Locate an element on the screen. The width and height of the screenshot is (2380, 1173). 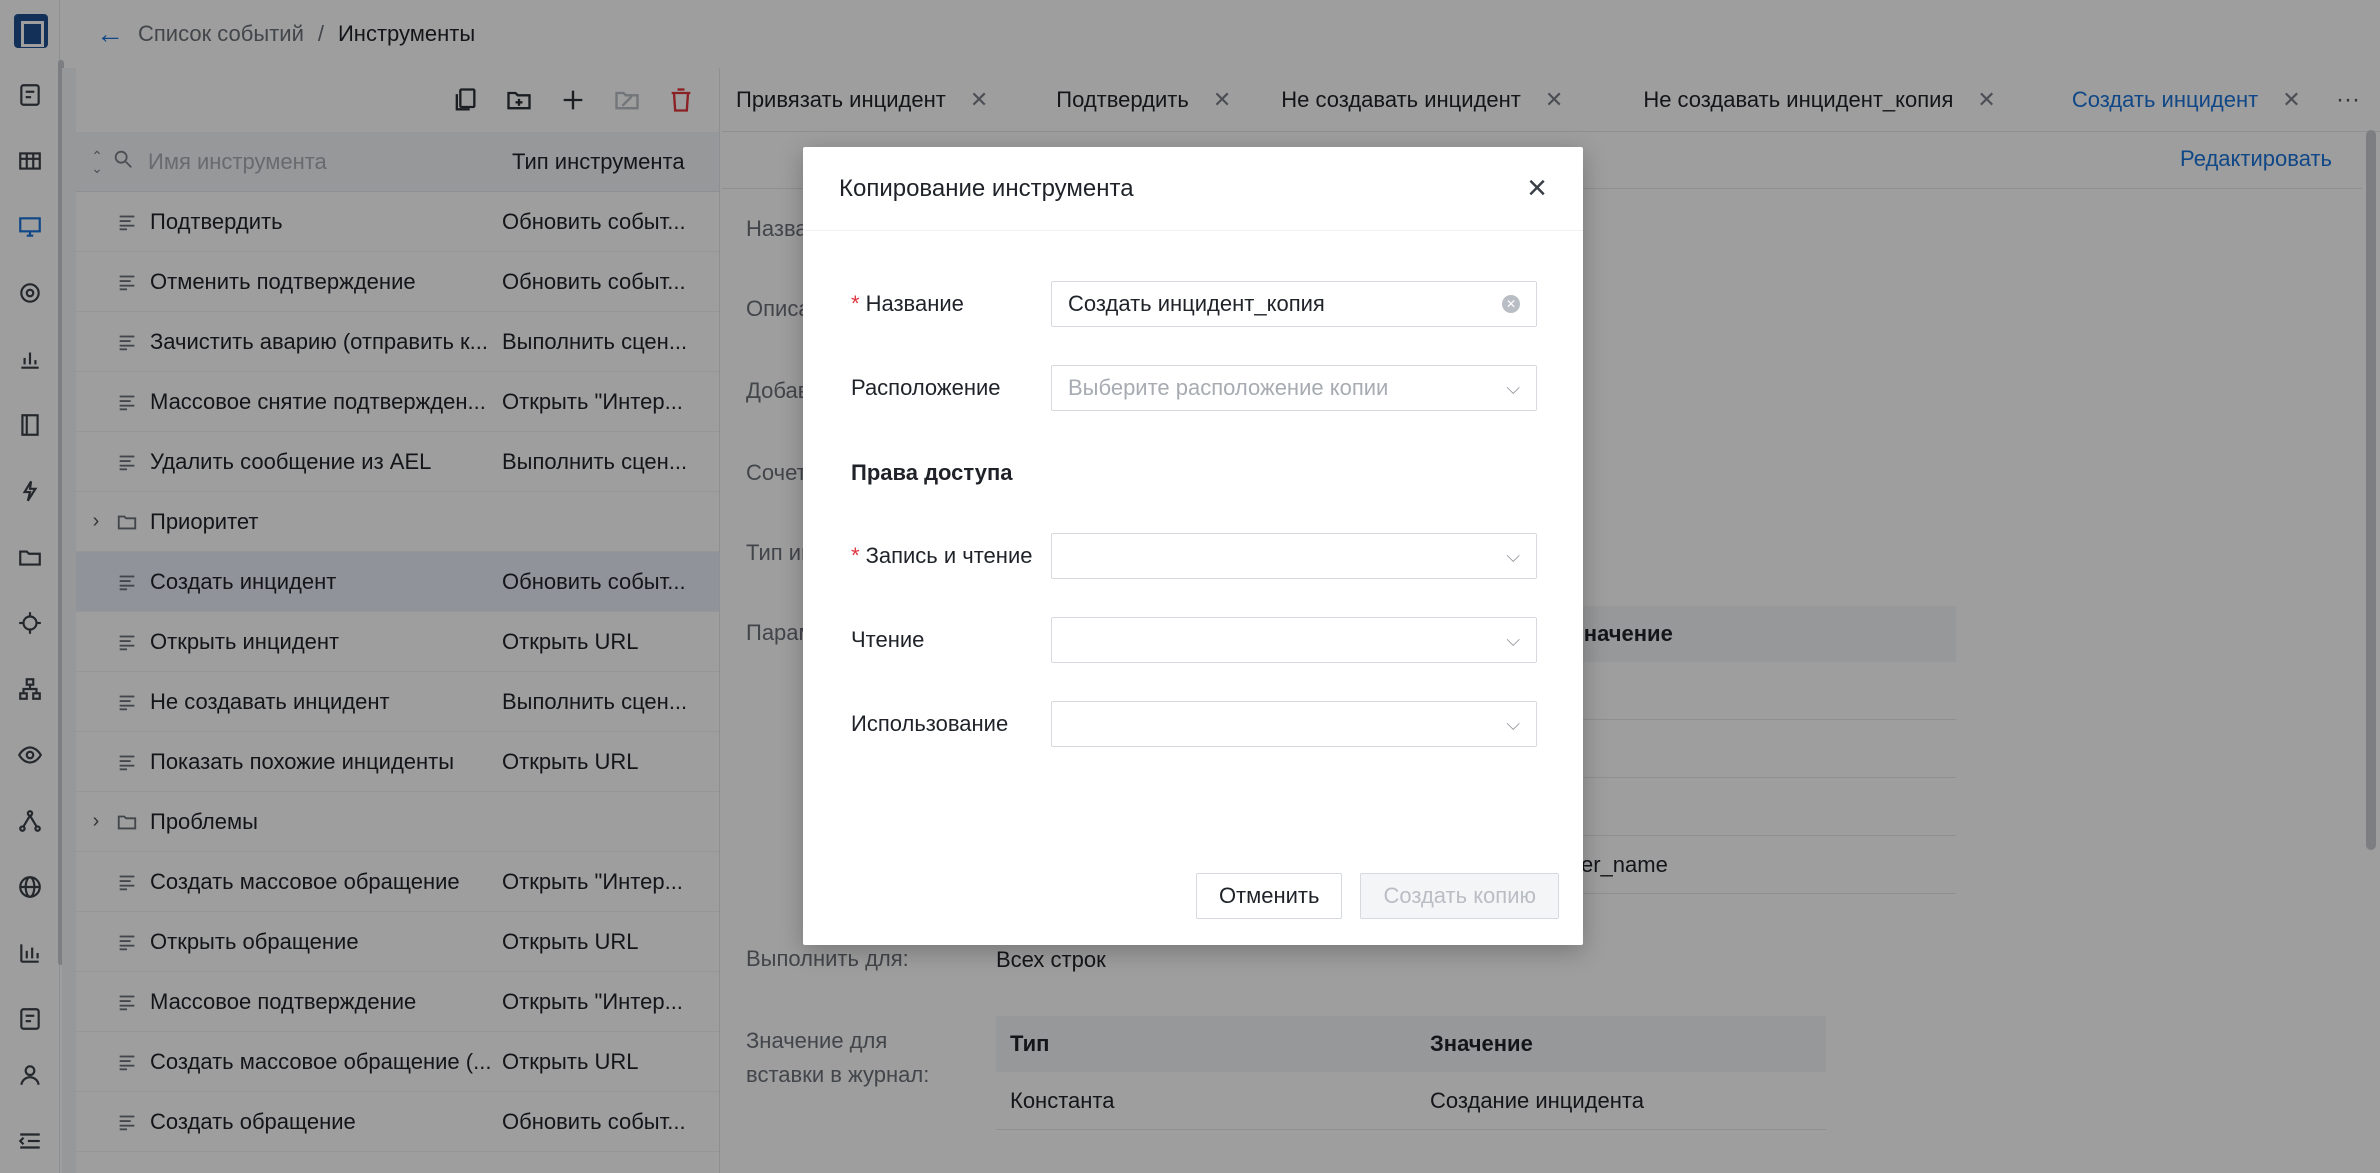
name-input: Создать инцидент_копия ✕ is located at coordinates (1294, 304).